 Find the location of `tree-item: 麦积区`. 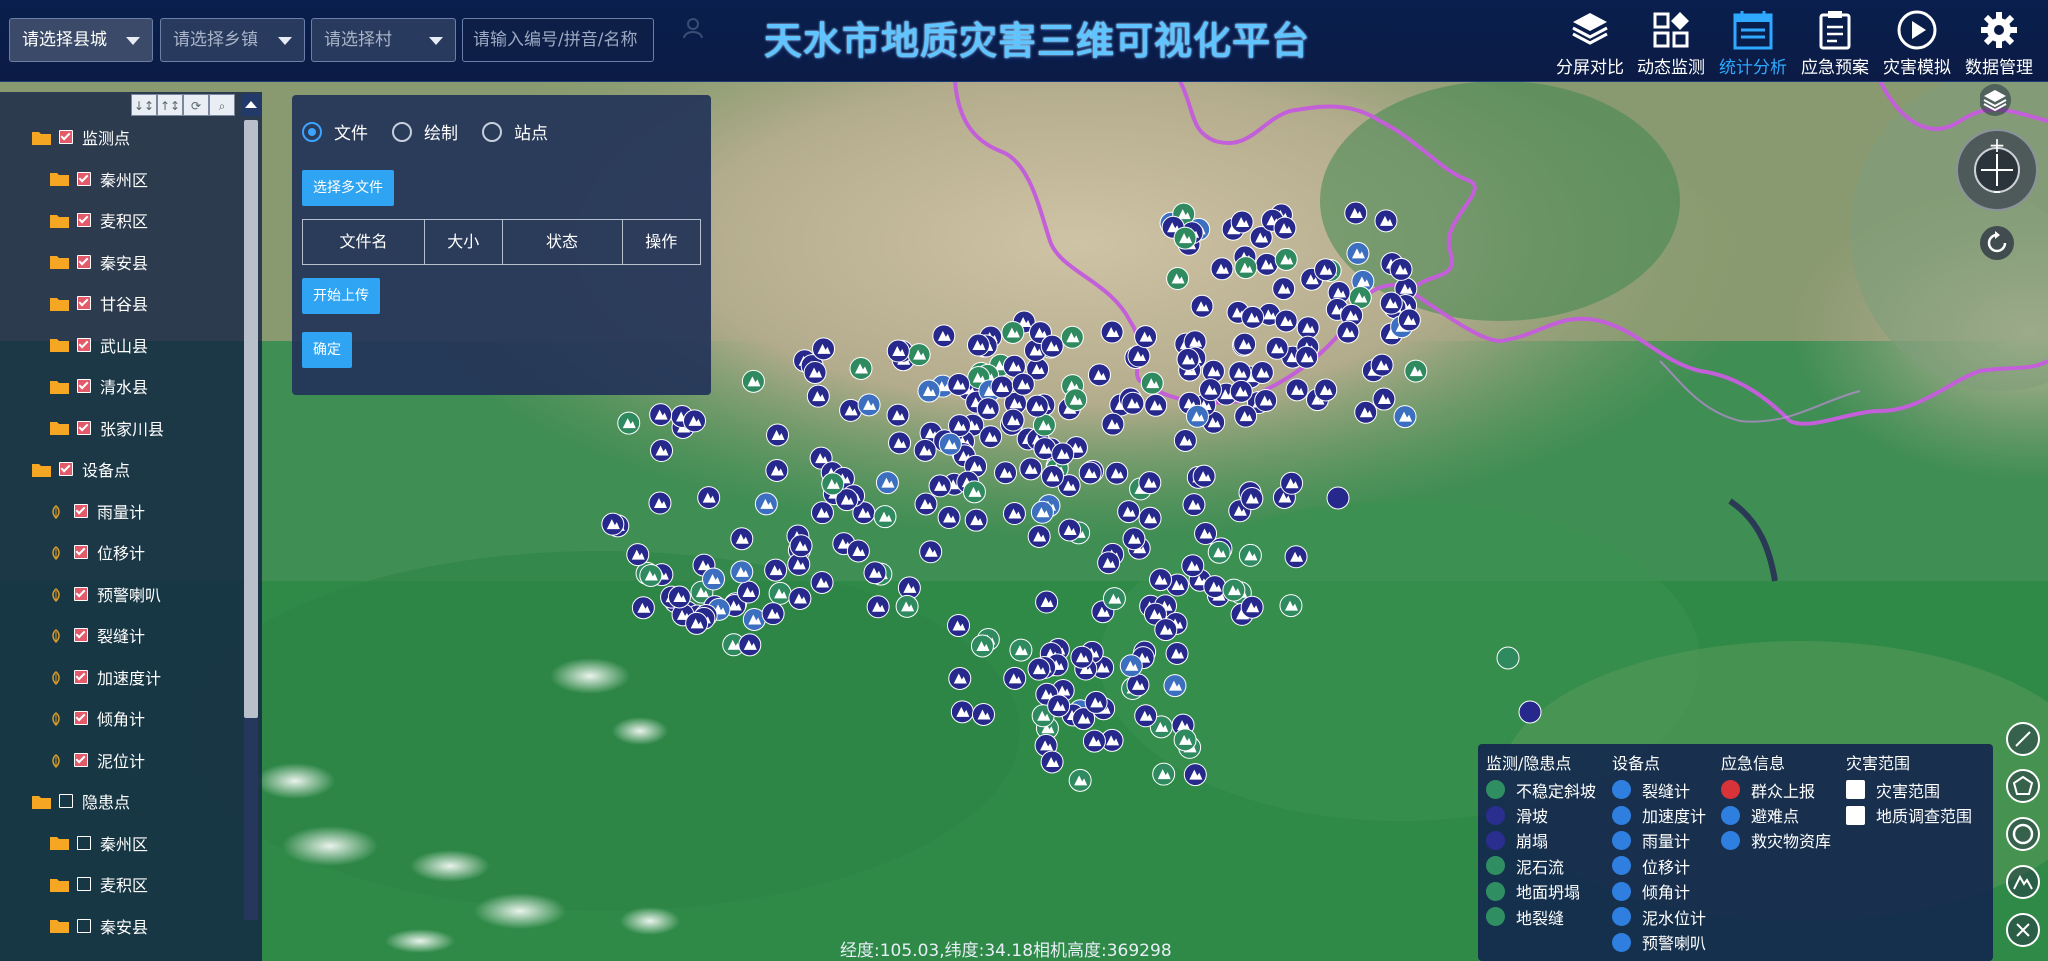

tree-item: 麦积区 is located at coordinates (99, 884).